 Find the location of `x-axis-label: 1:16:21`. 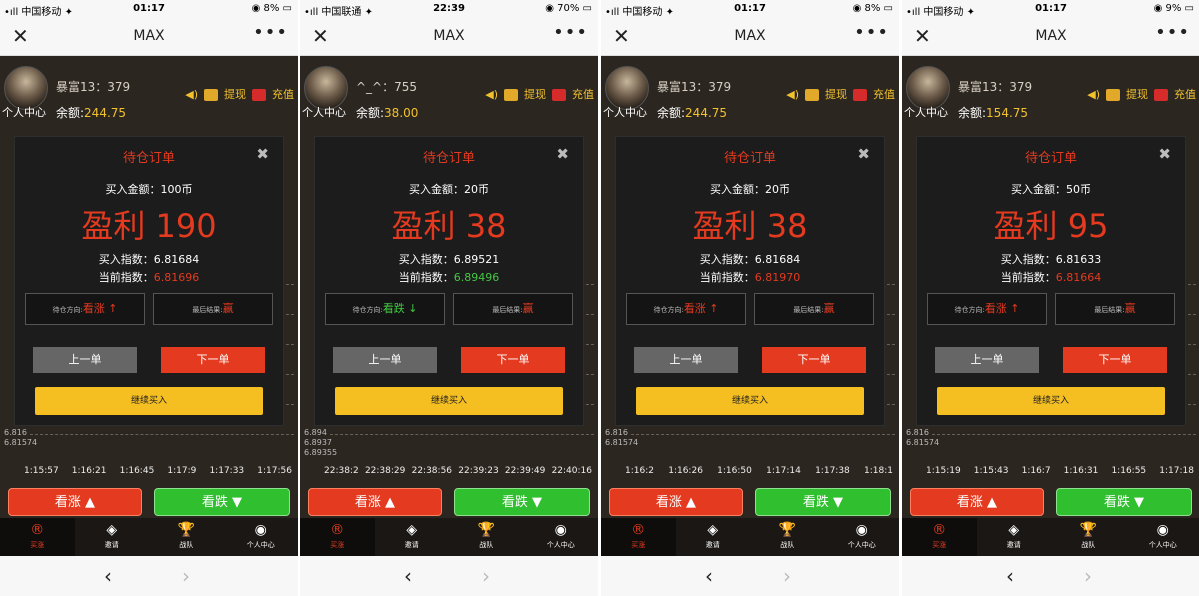

x-axis-label: 1:16:21 is located at coordinates (89, 471).